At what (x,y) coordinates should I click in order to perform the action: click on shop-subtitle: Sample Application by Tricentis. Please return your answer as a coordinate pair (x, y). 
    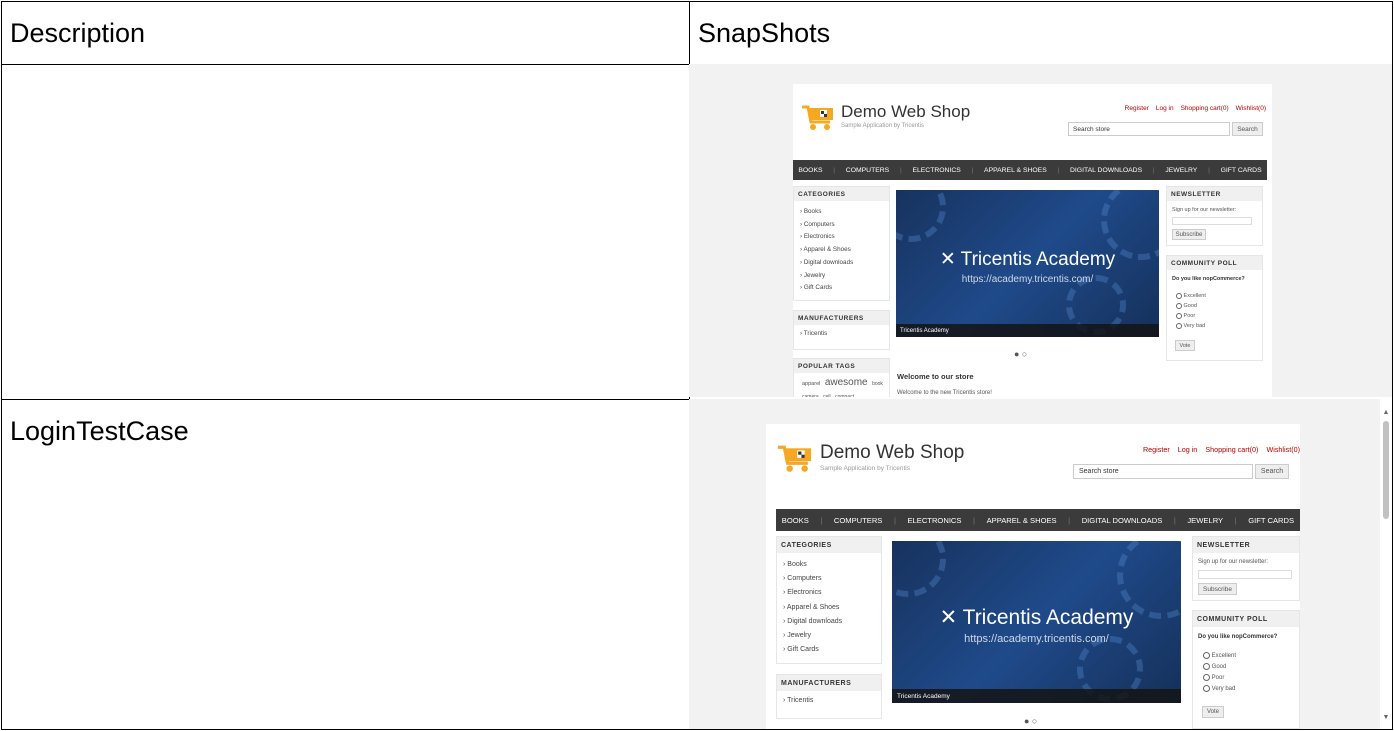
    Looking at the image, I should click on (865, 468).